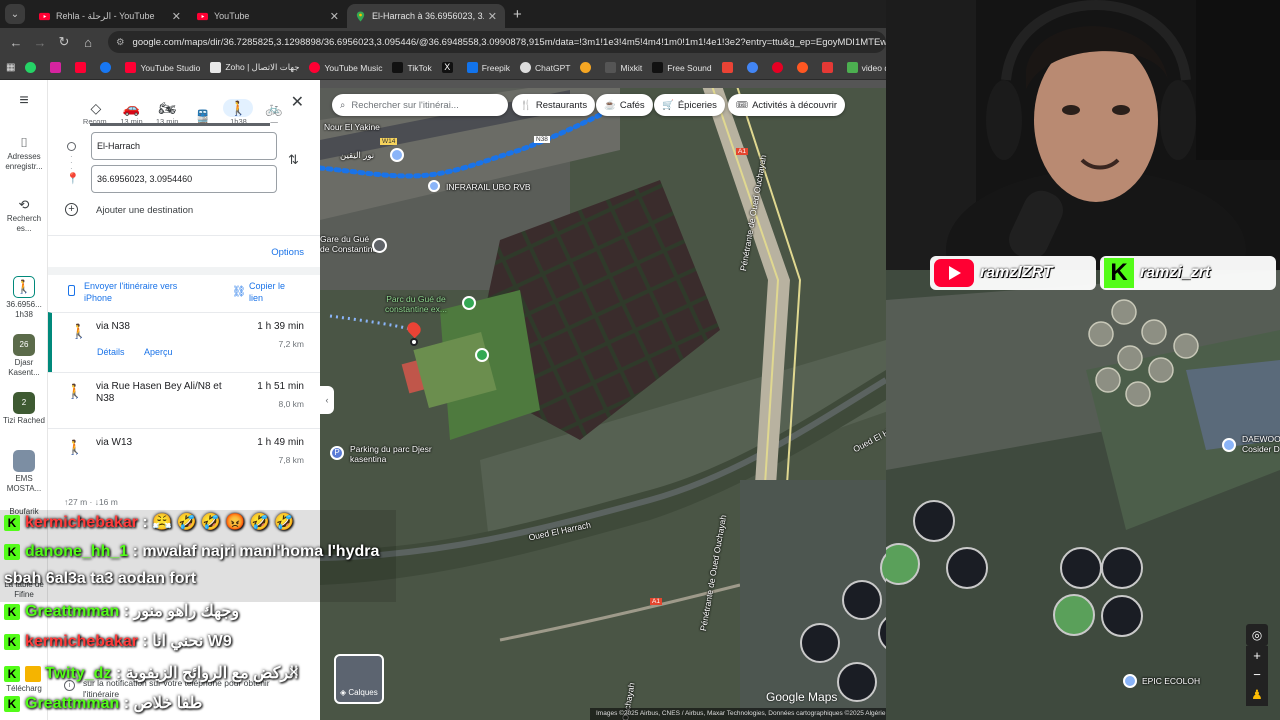 Image resolution: width=1280 pixels, height=720 pixels. Describe the element at coordinates (623, 67) in the screenshot. I see `bookmark-mixkit: Mixkit` at that location.